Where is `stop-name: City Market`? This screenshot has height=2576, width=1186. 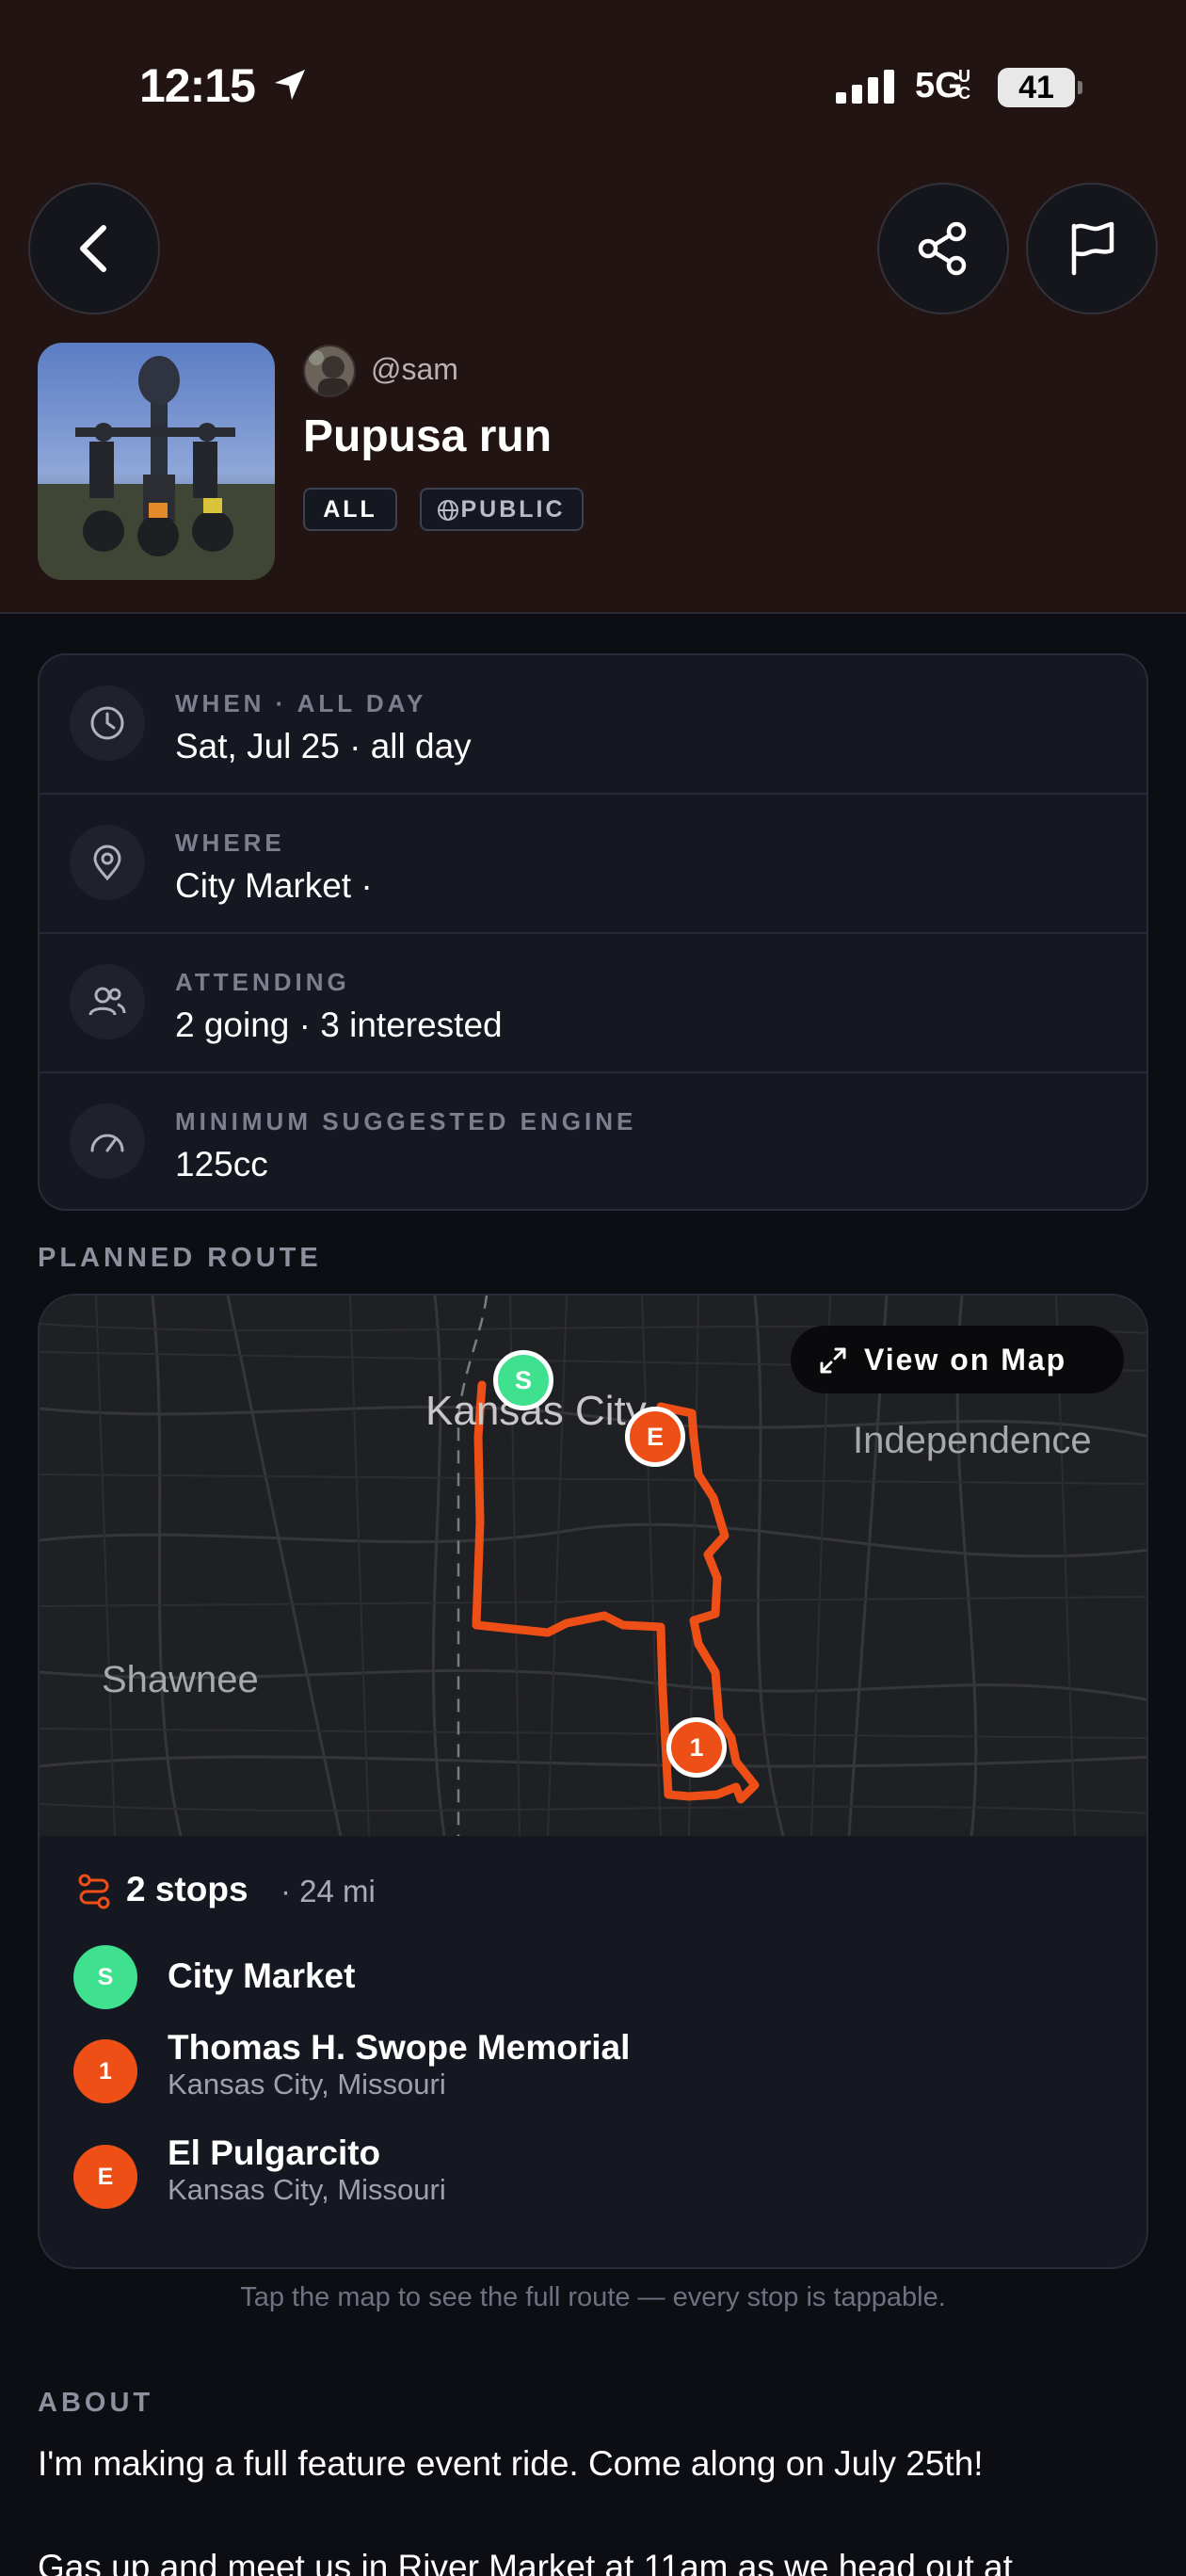
stop-name: City Market is located at coordinates (262, 1975).